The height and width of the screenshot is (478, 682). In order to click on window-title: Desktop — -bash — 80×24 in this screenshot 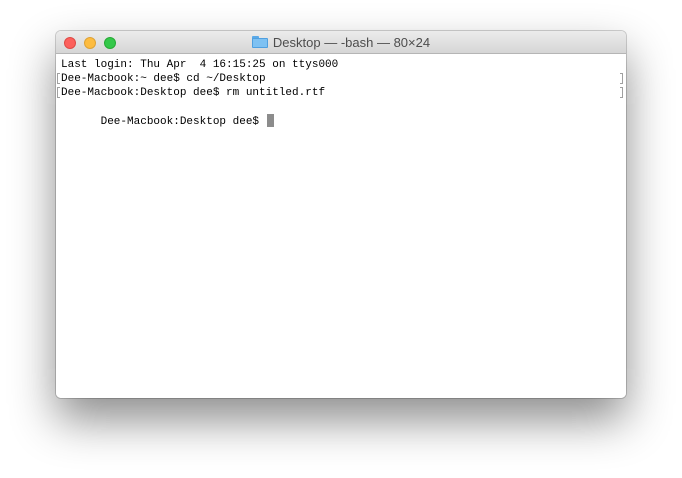, I will do `click(351, 42)`.